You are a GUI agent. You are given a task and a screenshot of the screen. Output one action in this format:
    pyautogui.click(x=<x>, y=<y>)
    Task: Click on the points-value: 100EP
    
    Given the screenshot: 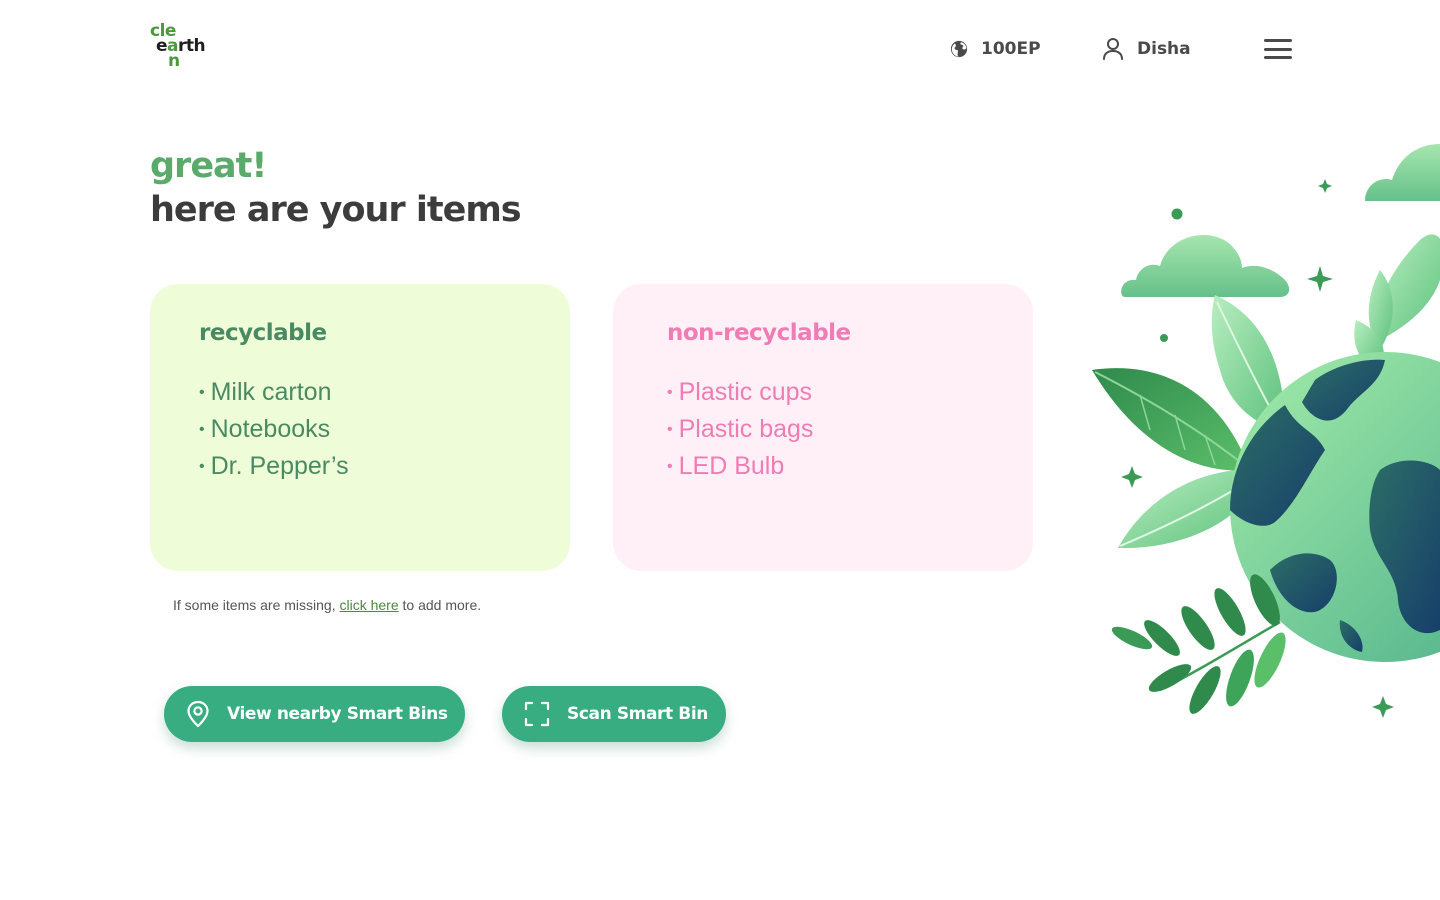 What is the action you would take?
    pyautogui.click(x=1011, y=49)
    